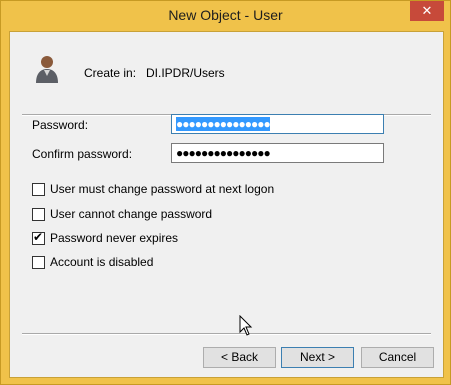 This screenshot has height=385, width=451. I want to click on account-disabled-label: Account is disabled, so click(102, 262).